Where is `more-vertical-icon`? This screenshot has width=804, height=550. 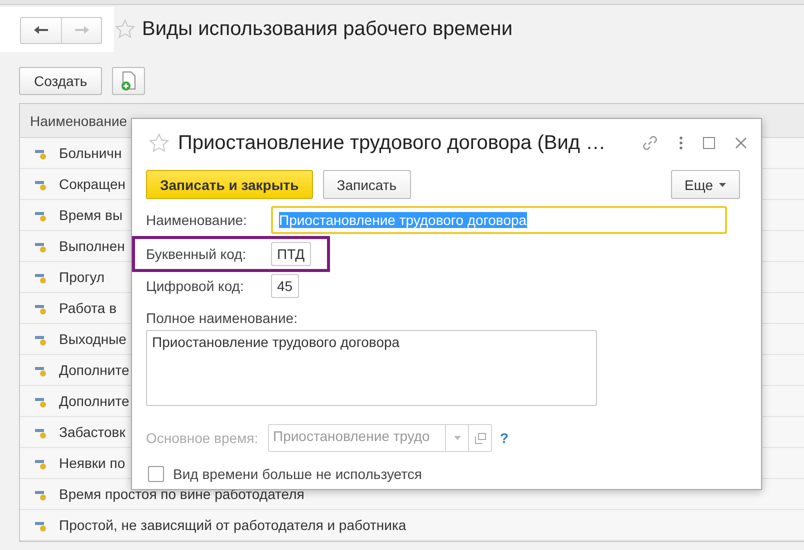 more-vertical-icon is located at coordinates (681, 143).